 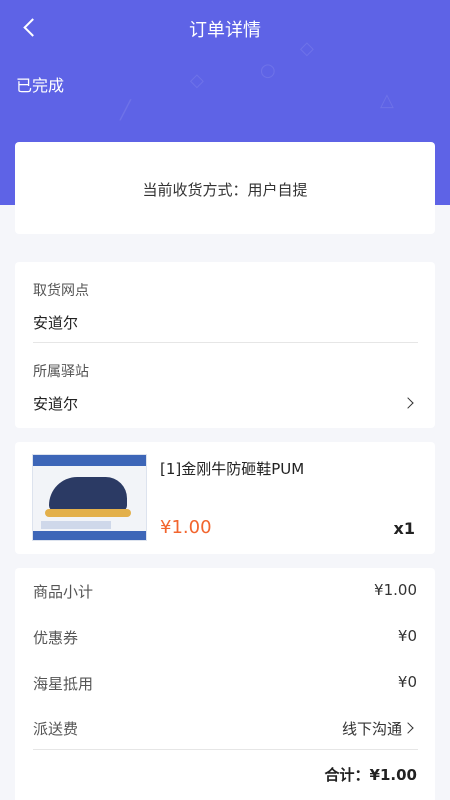 I want to click on delivery-method-text: 当前收货方式：用户自提, so click(x=225, y=190).